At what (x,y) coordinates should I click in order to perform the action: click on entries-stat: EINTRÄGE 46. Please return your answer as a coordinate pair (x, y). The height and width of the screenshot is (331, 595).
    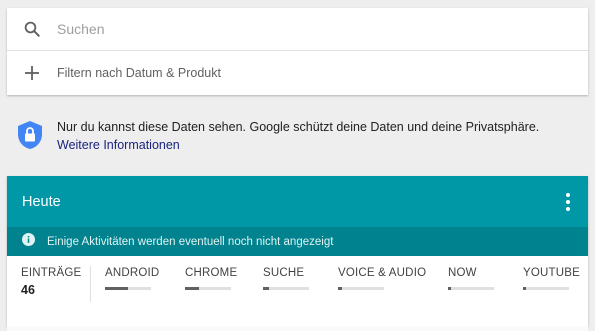
    Looking at the image, I should click on (51, 282).